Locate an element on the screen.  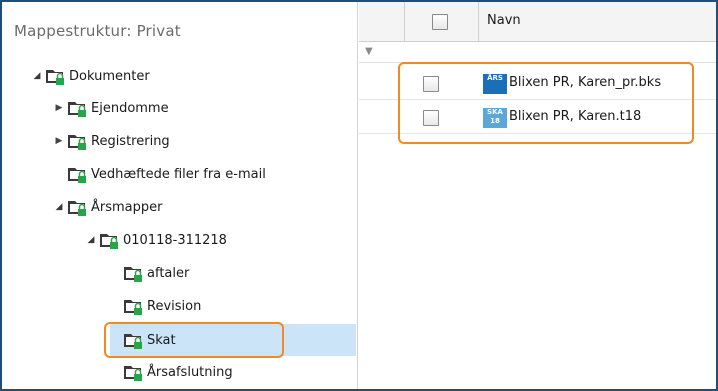
tree-item-010118-311218: ◢ 010118-311218 is located at coordinates (155, 240).